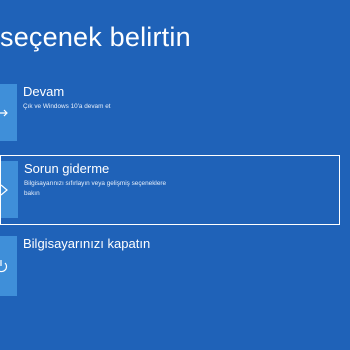 Image resolution: width=350 pixels, height=350 pixels. Describe the element at coordinates (44, 91) in the screenshot. I see `option-title: Devam` at that location.